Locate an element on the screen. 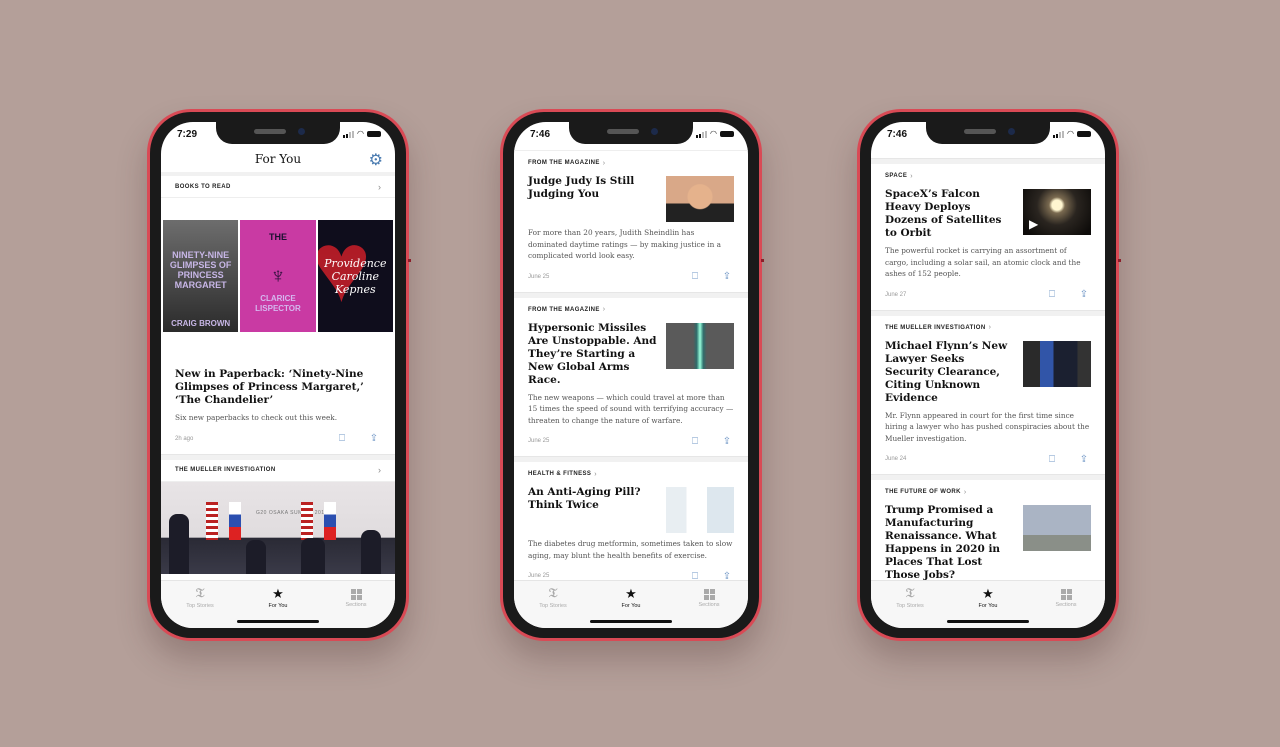 The width and height of the screenshot is (1280, 747). kicker-label: SPACE is located at coordinates (896, 176).